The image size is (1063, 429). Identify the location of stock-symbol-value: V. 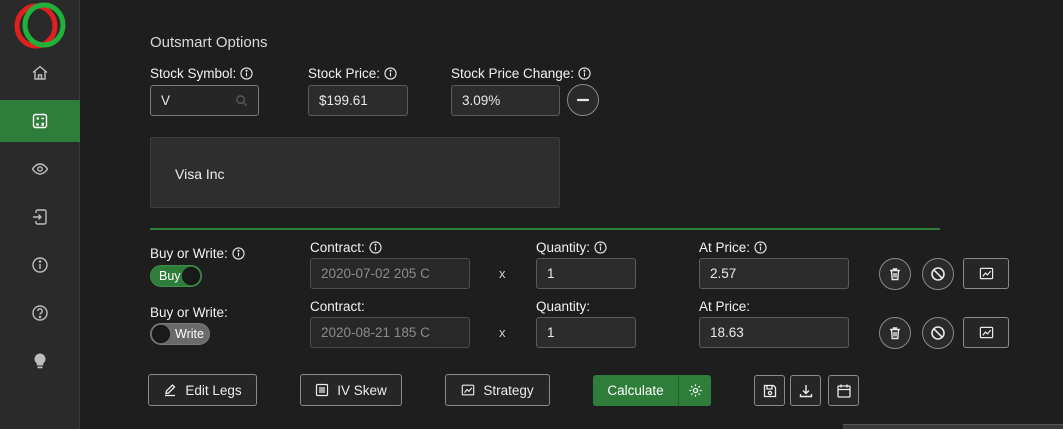
(166, 100).